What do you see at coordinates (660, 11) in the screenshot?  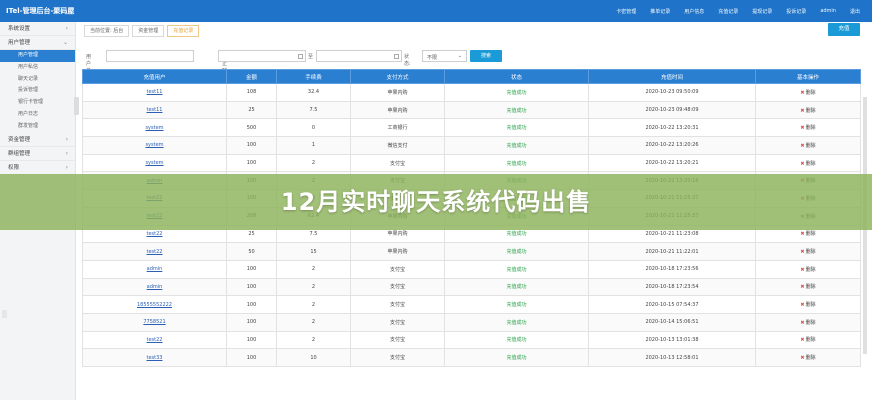 I see `top-nav-push-records: 推单记录` at bounding box center [660, 11].